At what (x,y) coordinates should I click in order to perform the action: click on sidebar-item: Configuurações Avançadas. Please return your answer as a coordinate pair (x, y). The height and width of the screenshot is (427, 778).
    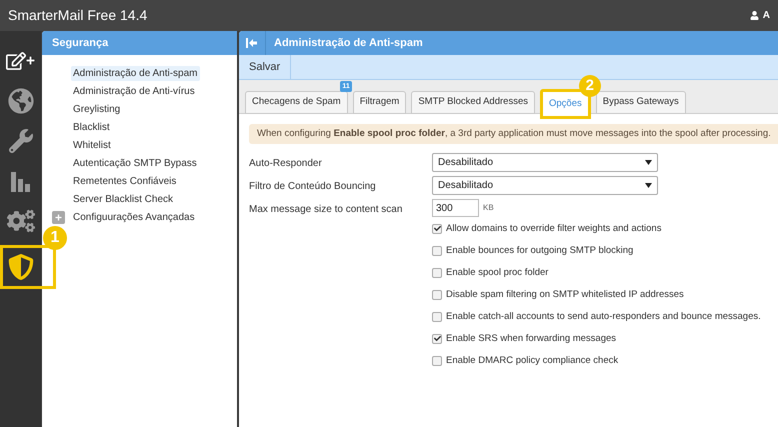
    Looking at the image, I should click on (134, 217).